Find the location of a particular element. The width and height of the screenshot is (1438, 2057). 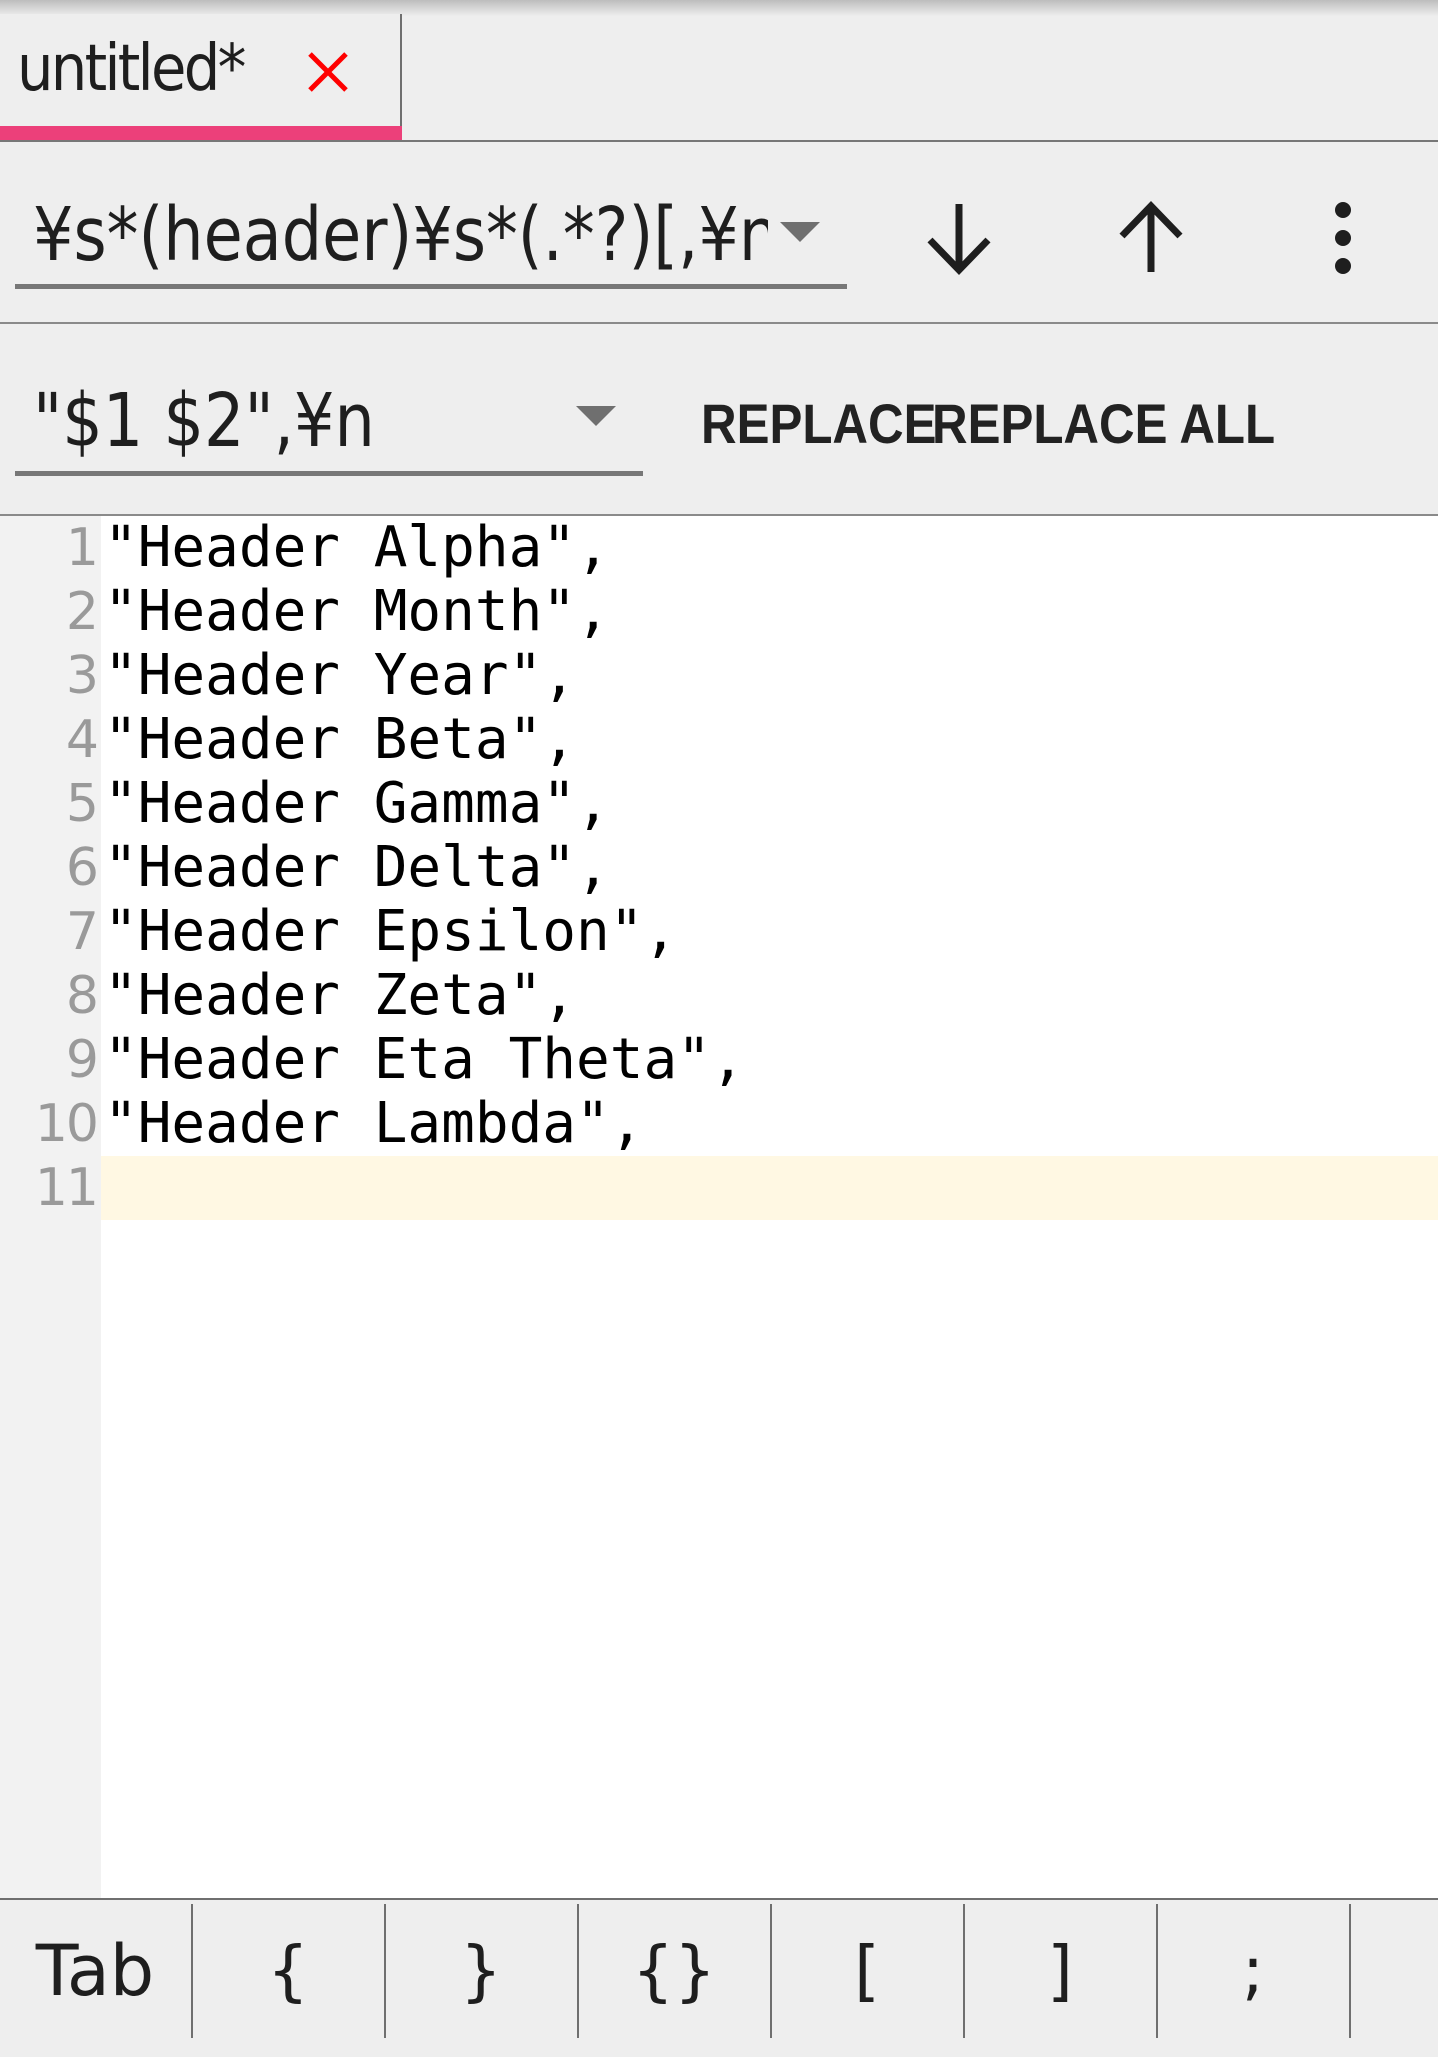

line-text: "Header Lambda", is located at coordinates (374, 1123).